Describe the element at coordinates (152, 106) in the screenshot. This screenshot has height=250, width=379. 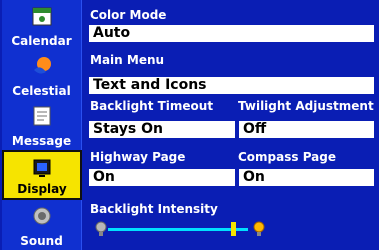
I see `backlight-timeout-label: Backlight Timeout` at that location.